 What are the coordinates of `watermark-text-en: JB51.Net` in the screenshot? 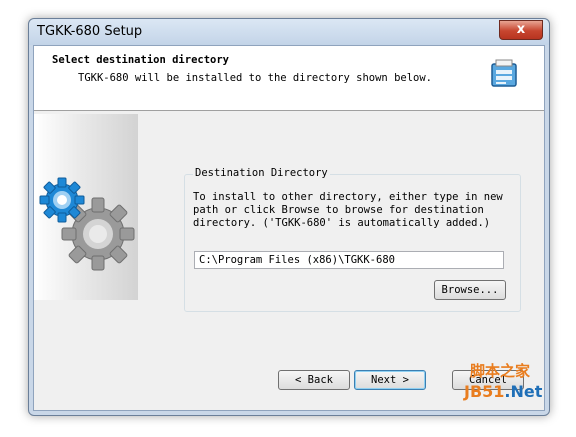 It's located at (503, 391).